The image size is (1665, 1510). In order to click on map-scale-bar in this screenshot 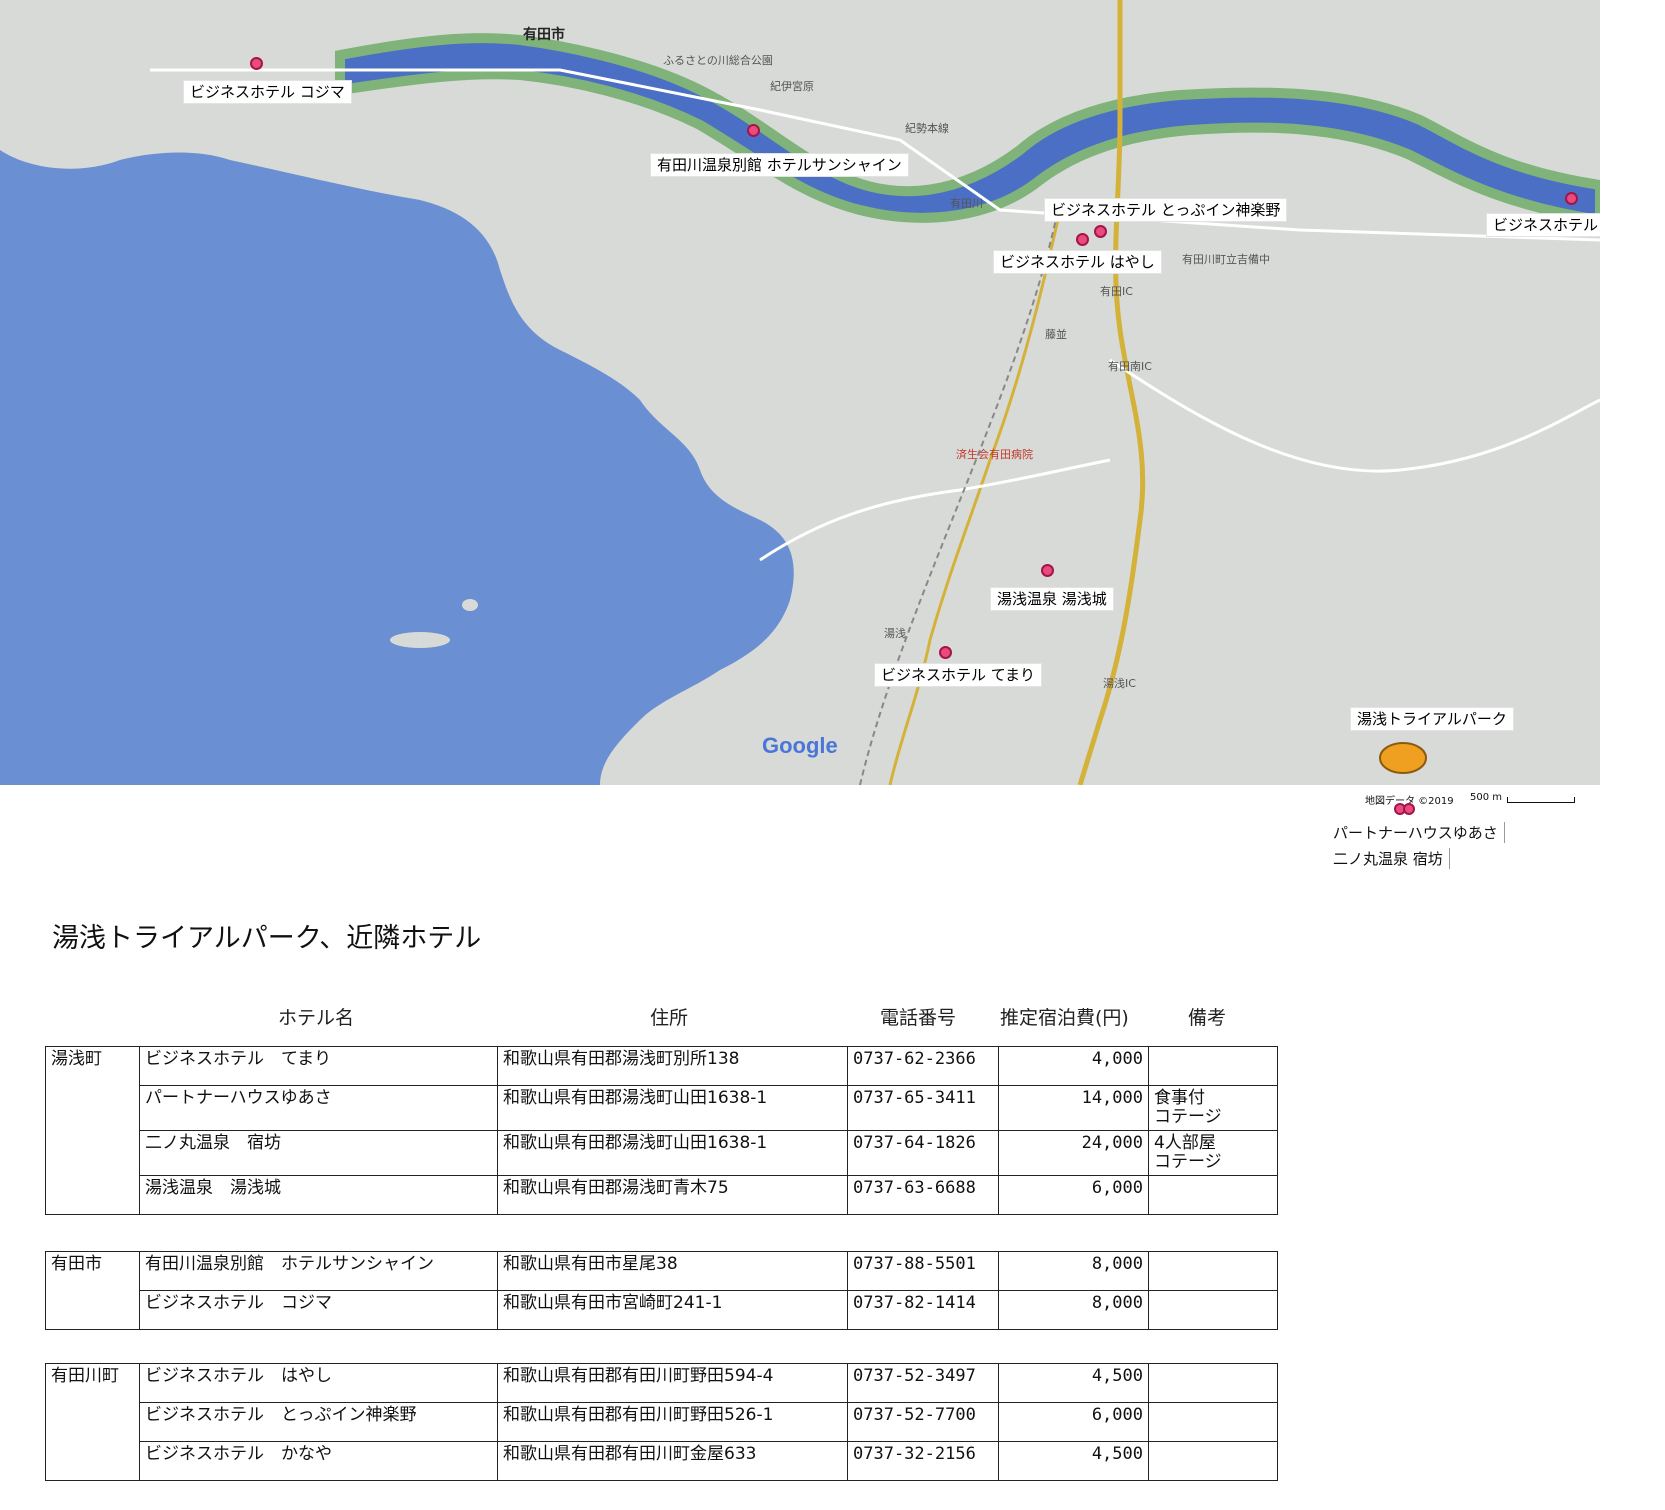, I will do `click(1541, 800)`.